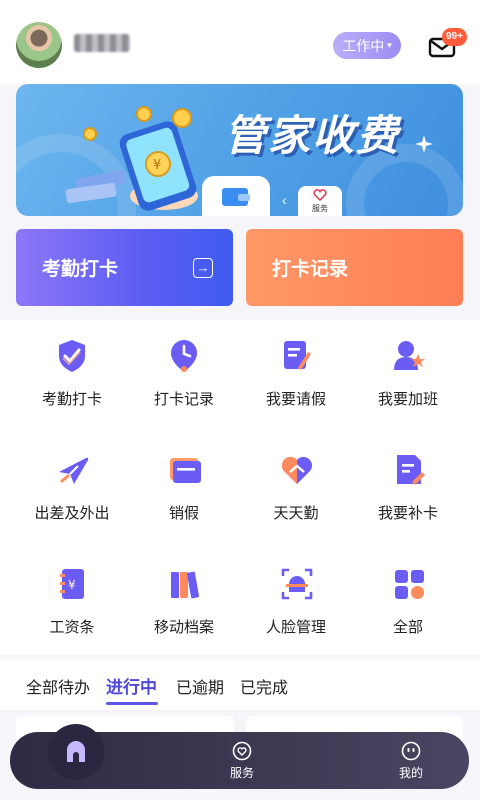 The width and height of the screenshot is (480, 800). What do you see at coordinates (296, 513) in the screenshot?
I see `grid-item-label: 天天勤` at bounding box center [296, 513].